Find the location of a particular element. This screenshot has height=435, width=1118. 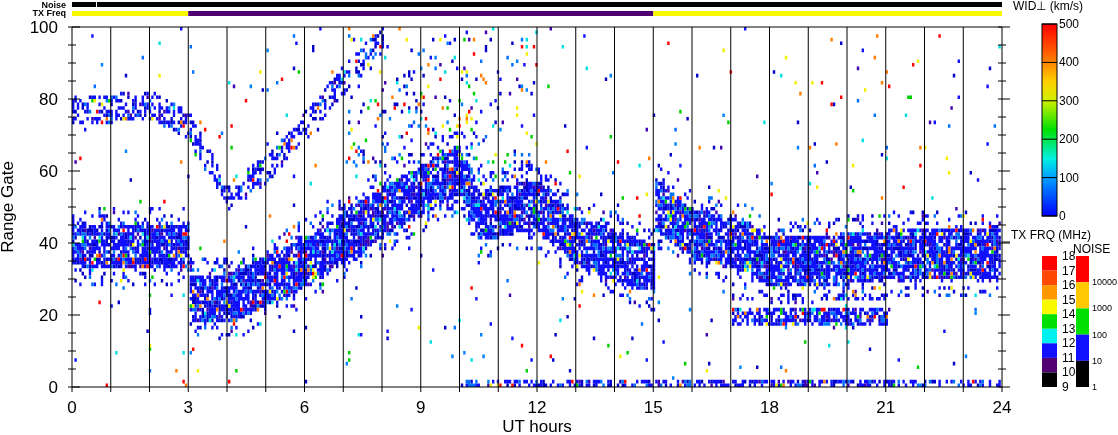

x-axis-label: UT hours is located at coordinates (537, 426).